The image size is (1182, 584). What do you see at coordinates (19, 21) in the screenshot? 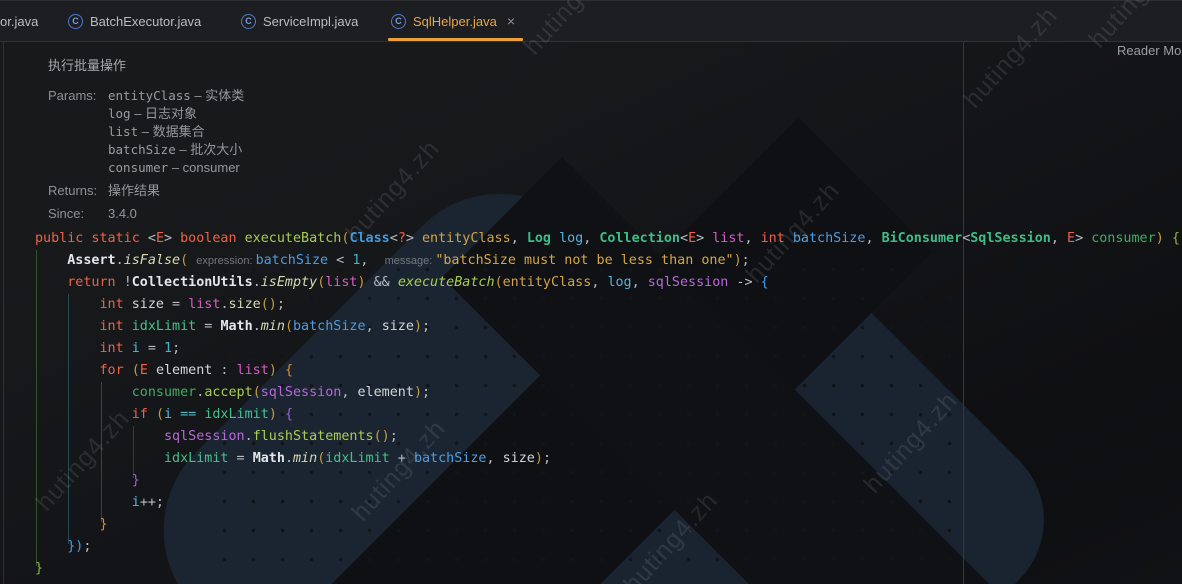
I see `tab-or-java: or.java` at bounding box center [19, 21].